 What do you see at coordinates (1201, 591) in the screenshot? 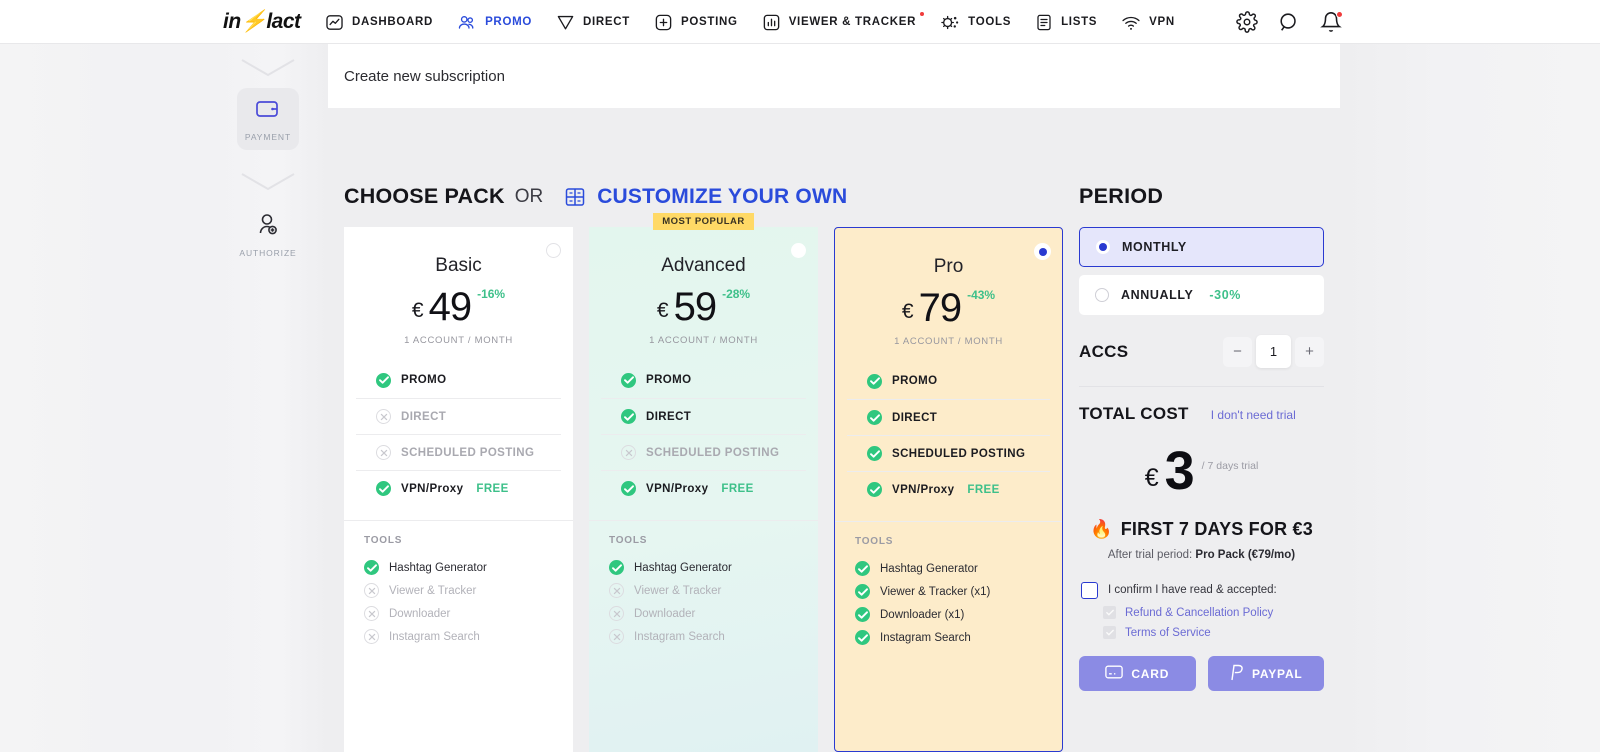
I see `confirm-row: I confirm I have read & accepted:` at bounding box center [1201, 591].